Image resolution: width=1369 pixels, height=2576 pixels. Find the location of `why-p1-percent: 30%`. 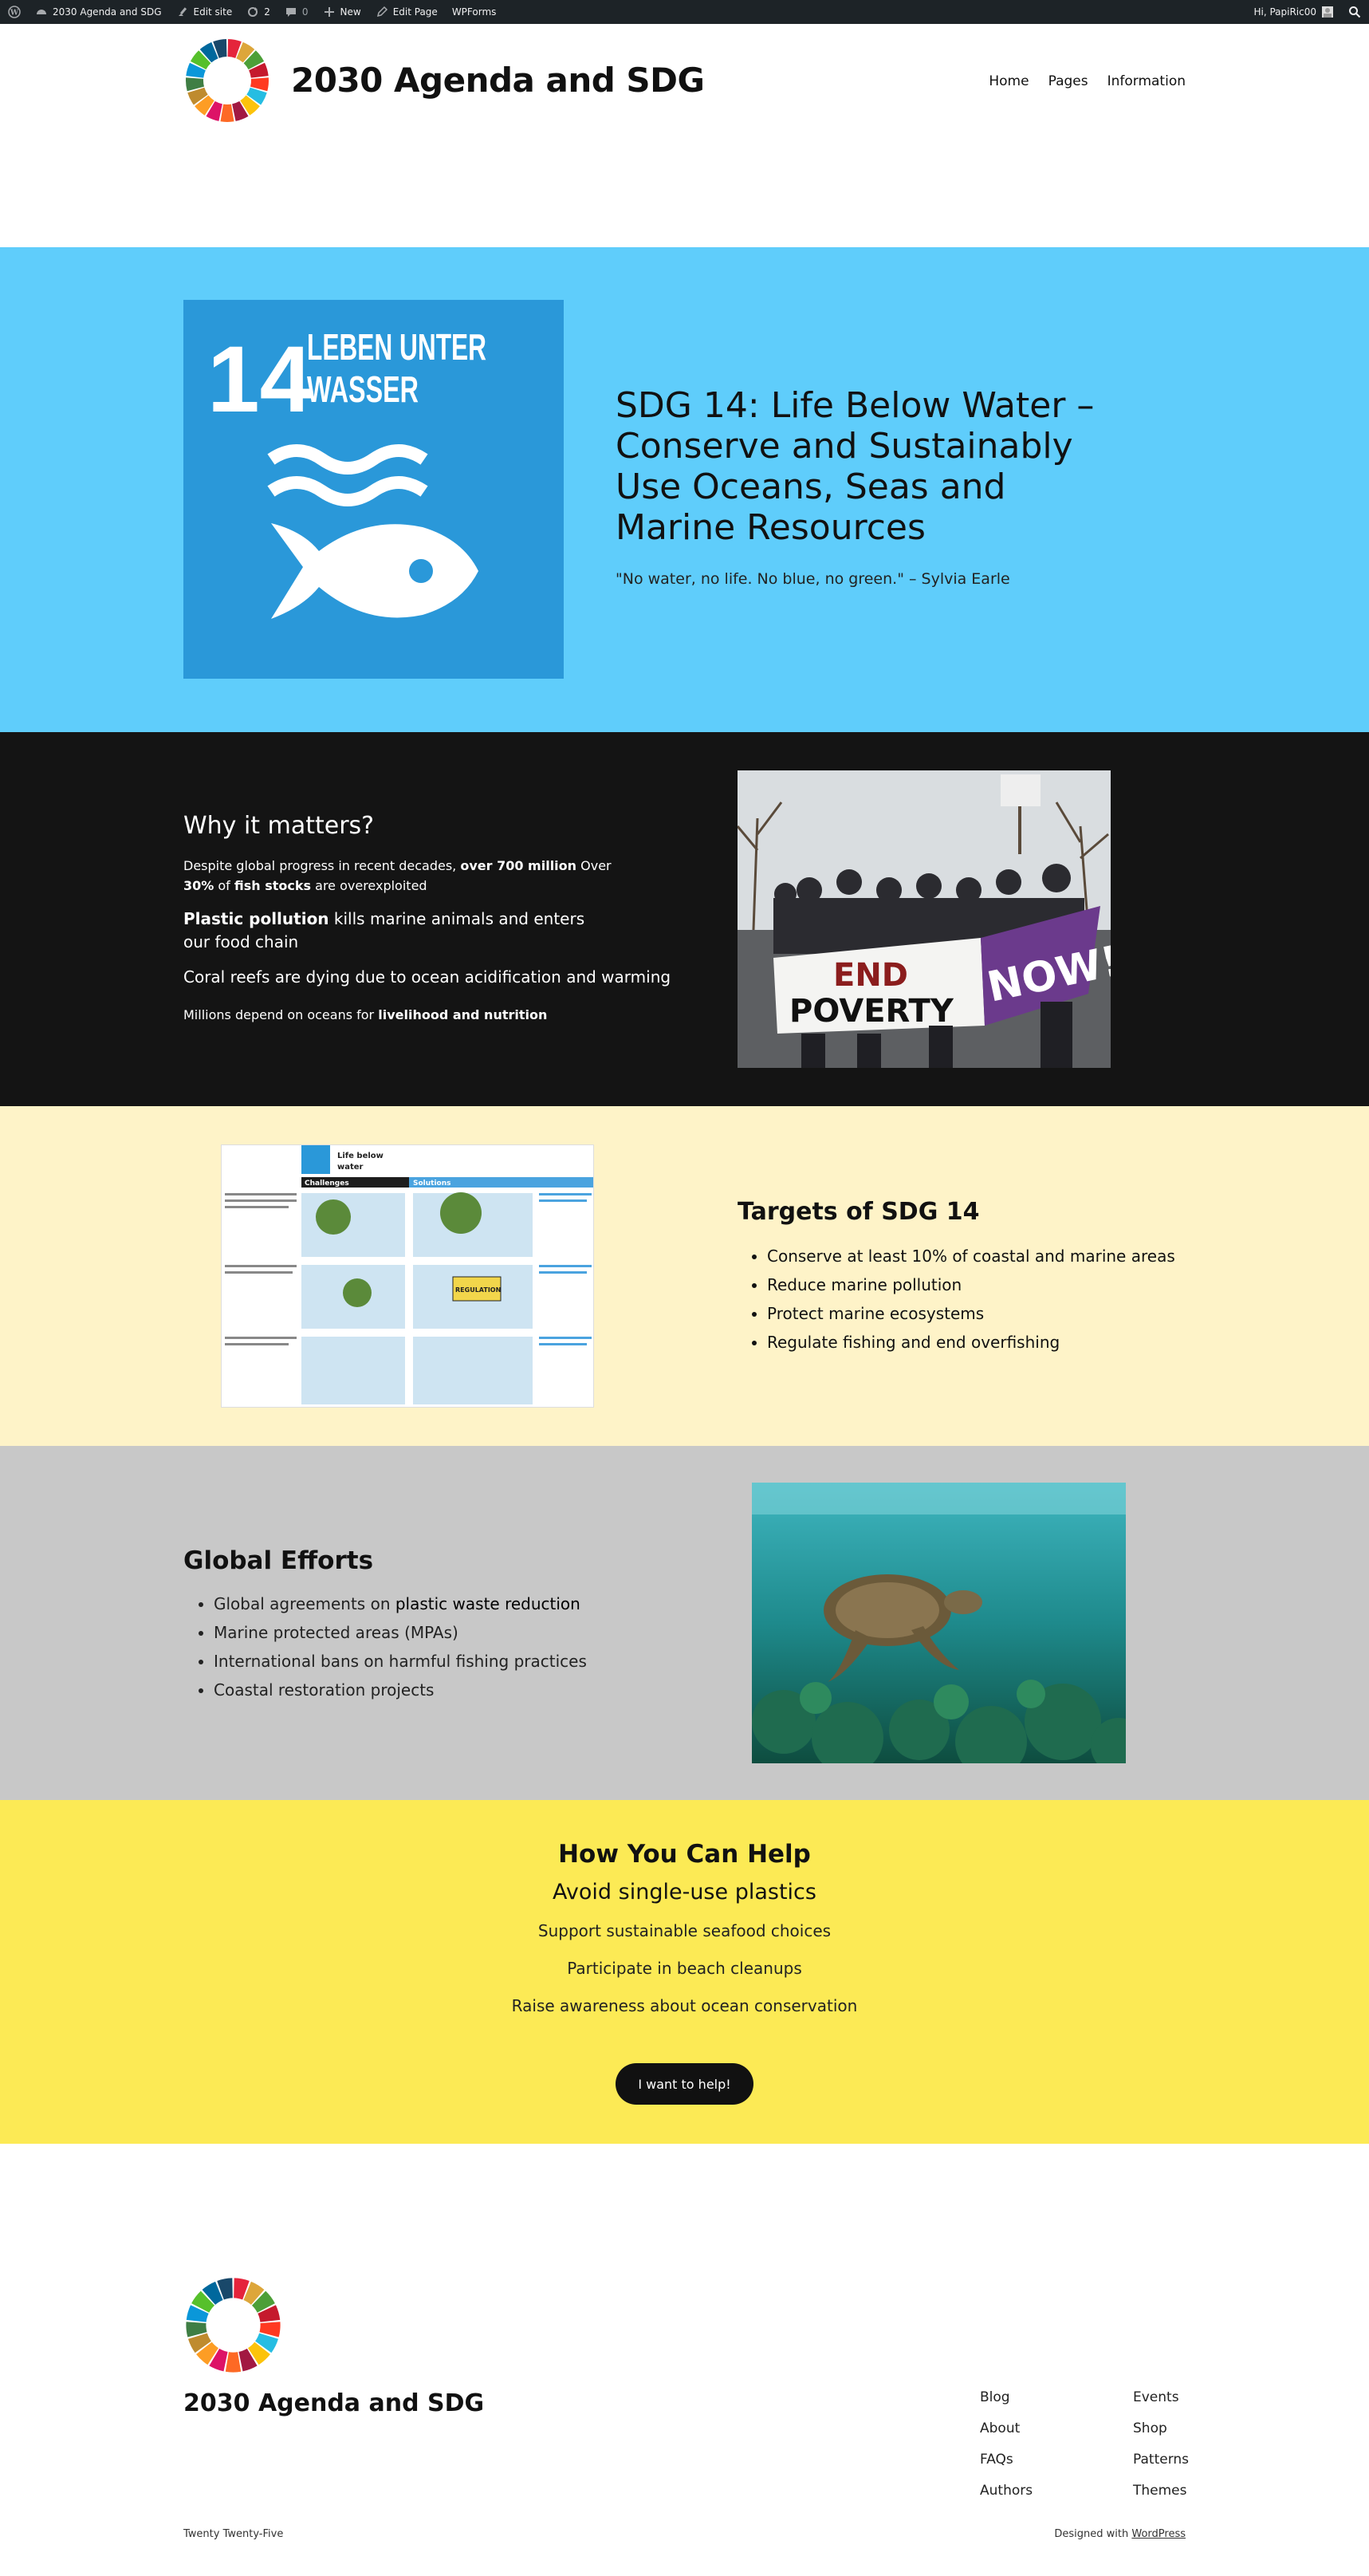

why-p1-percent: 30% is located at coordinates (198, 885).